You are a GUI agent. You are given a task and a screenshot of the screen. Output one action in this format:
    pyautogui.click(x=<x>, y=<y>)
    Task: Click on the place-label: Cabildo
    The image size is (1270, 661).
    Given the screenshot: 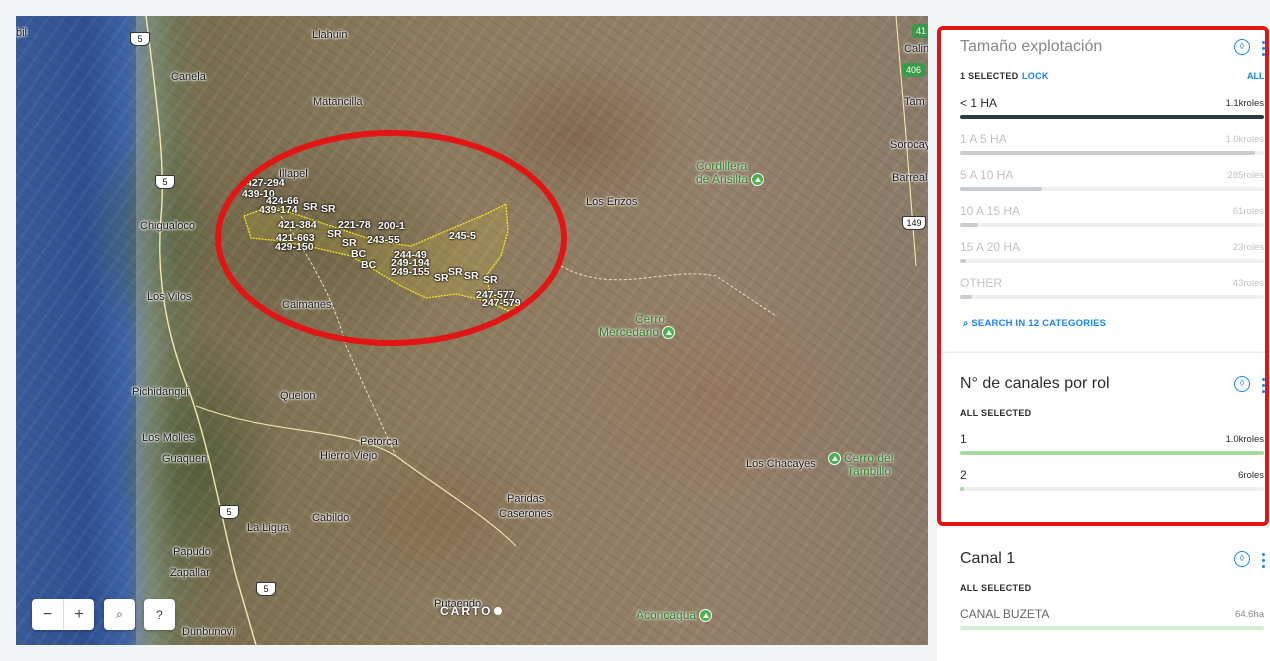 What is the action you would take?
    pyautogui.click(x=331, y=518)
    